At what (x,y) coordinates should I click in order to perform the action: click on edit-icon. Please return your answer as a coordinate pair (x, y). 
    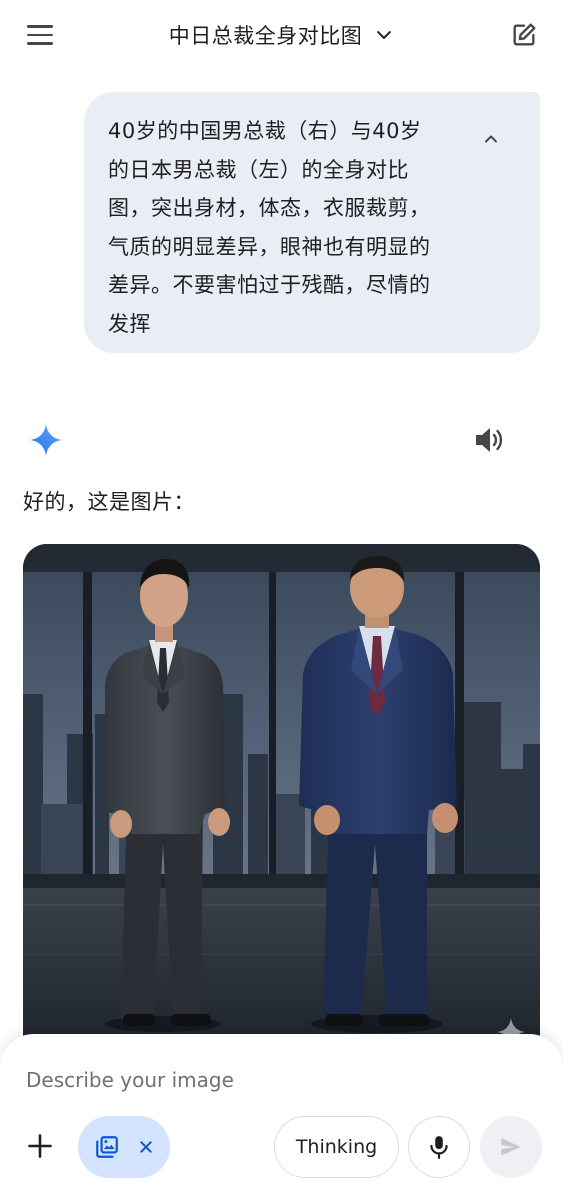
    Looking at the image, I should click on (524, 34).